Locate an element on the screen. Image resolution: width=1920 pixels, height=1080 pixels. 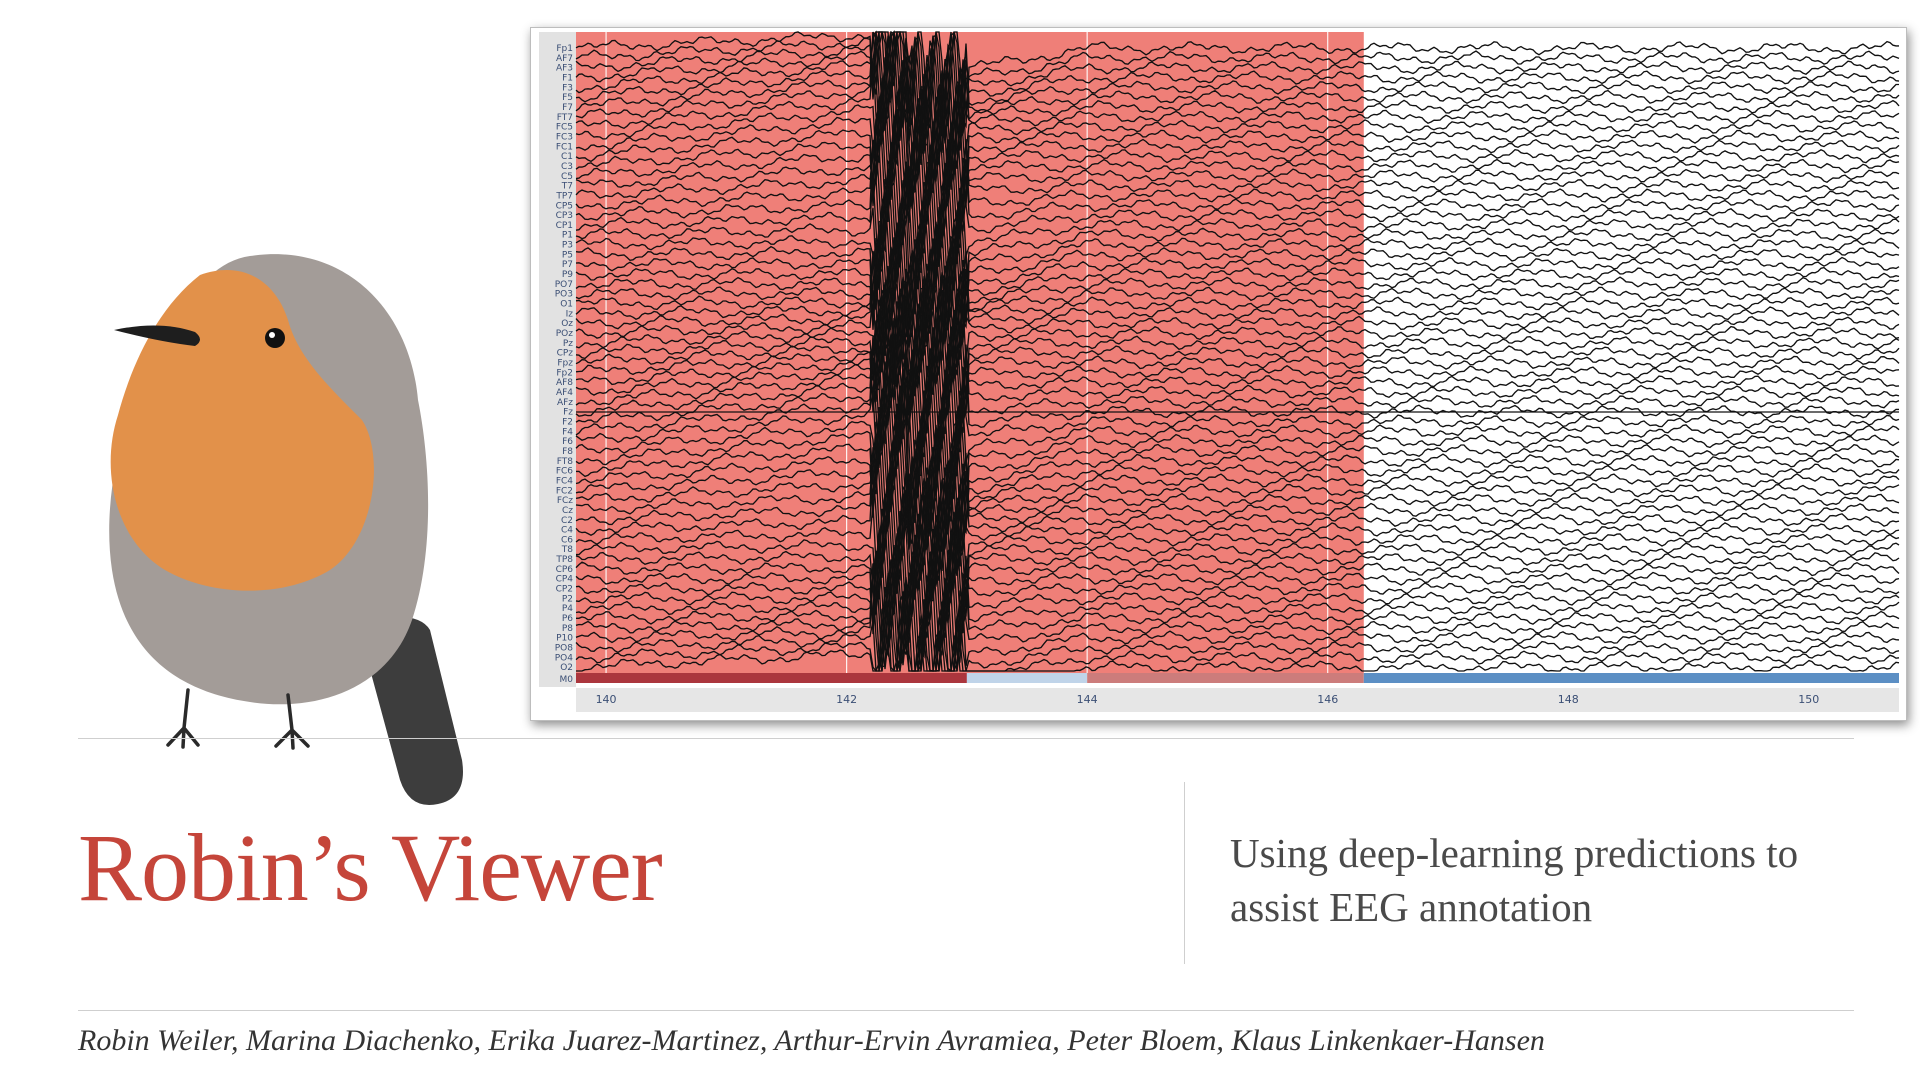
channel-label-FCz: FCz is located at coordinates (565, 501).